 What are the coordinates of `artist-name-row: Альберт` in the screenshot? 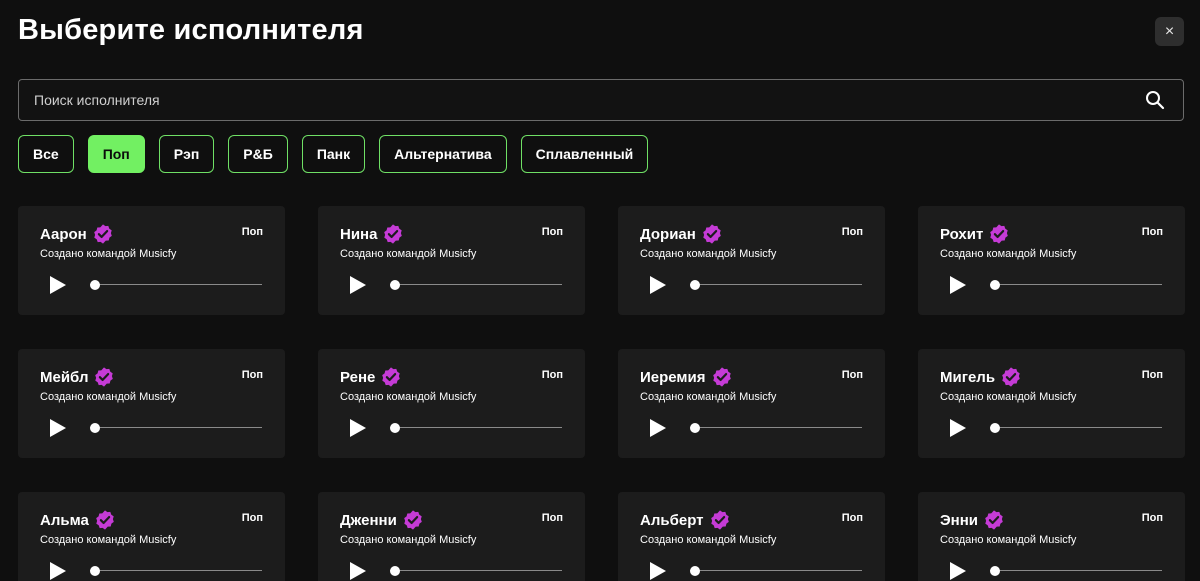 It's located at (685, 520).